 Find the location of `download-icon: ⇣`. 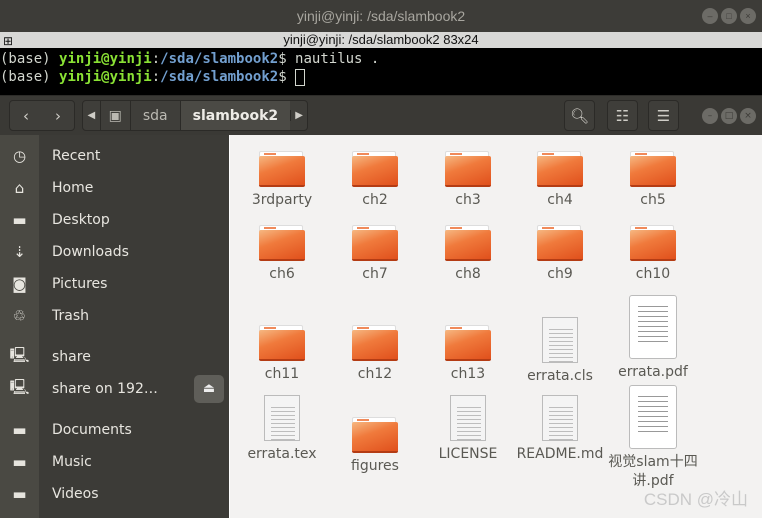

download-icon: ⇣ is located at coordinates (19, 252).